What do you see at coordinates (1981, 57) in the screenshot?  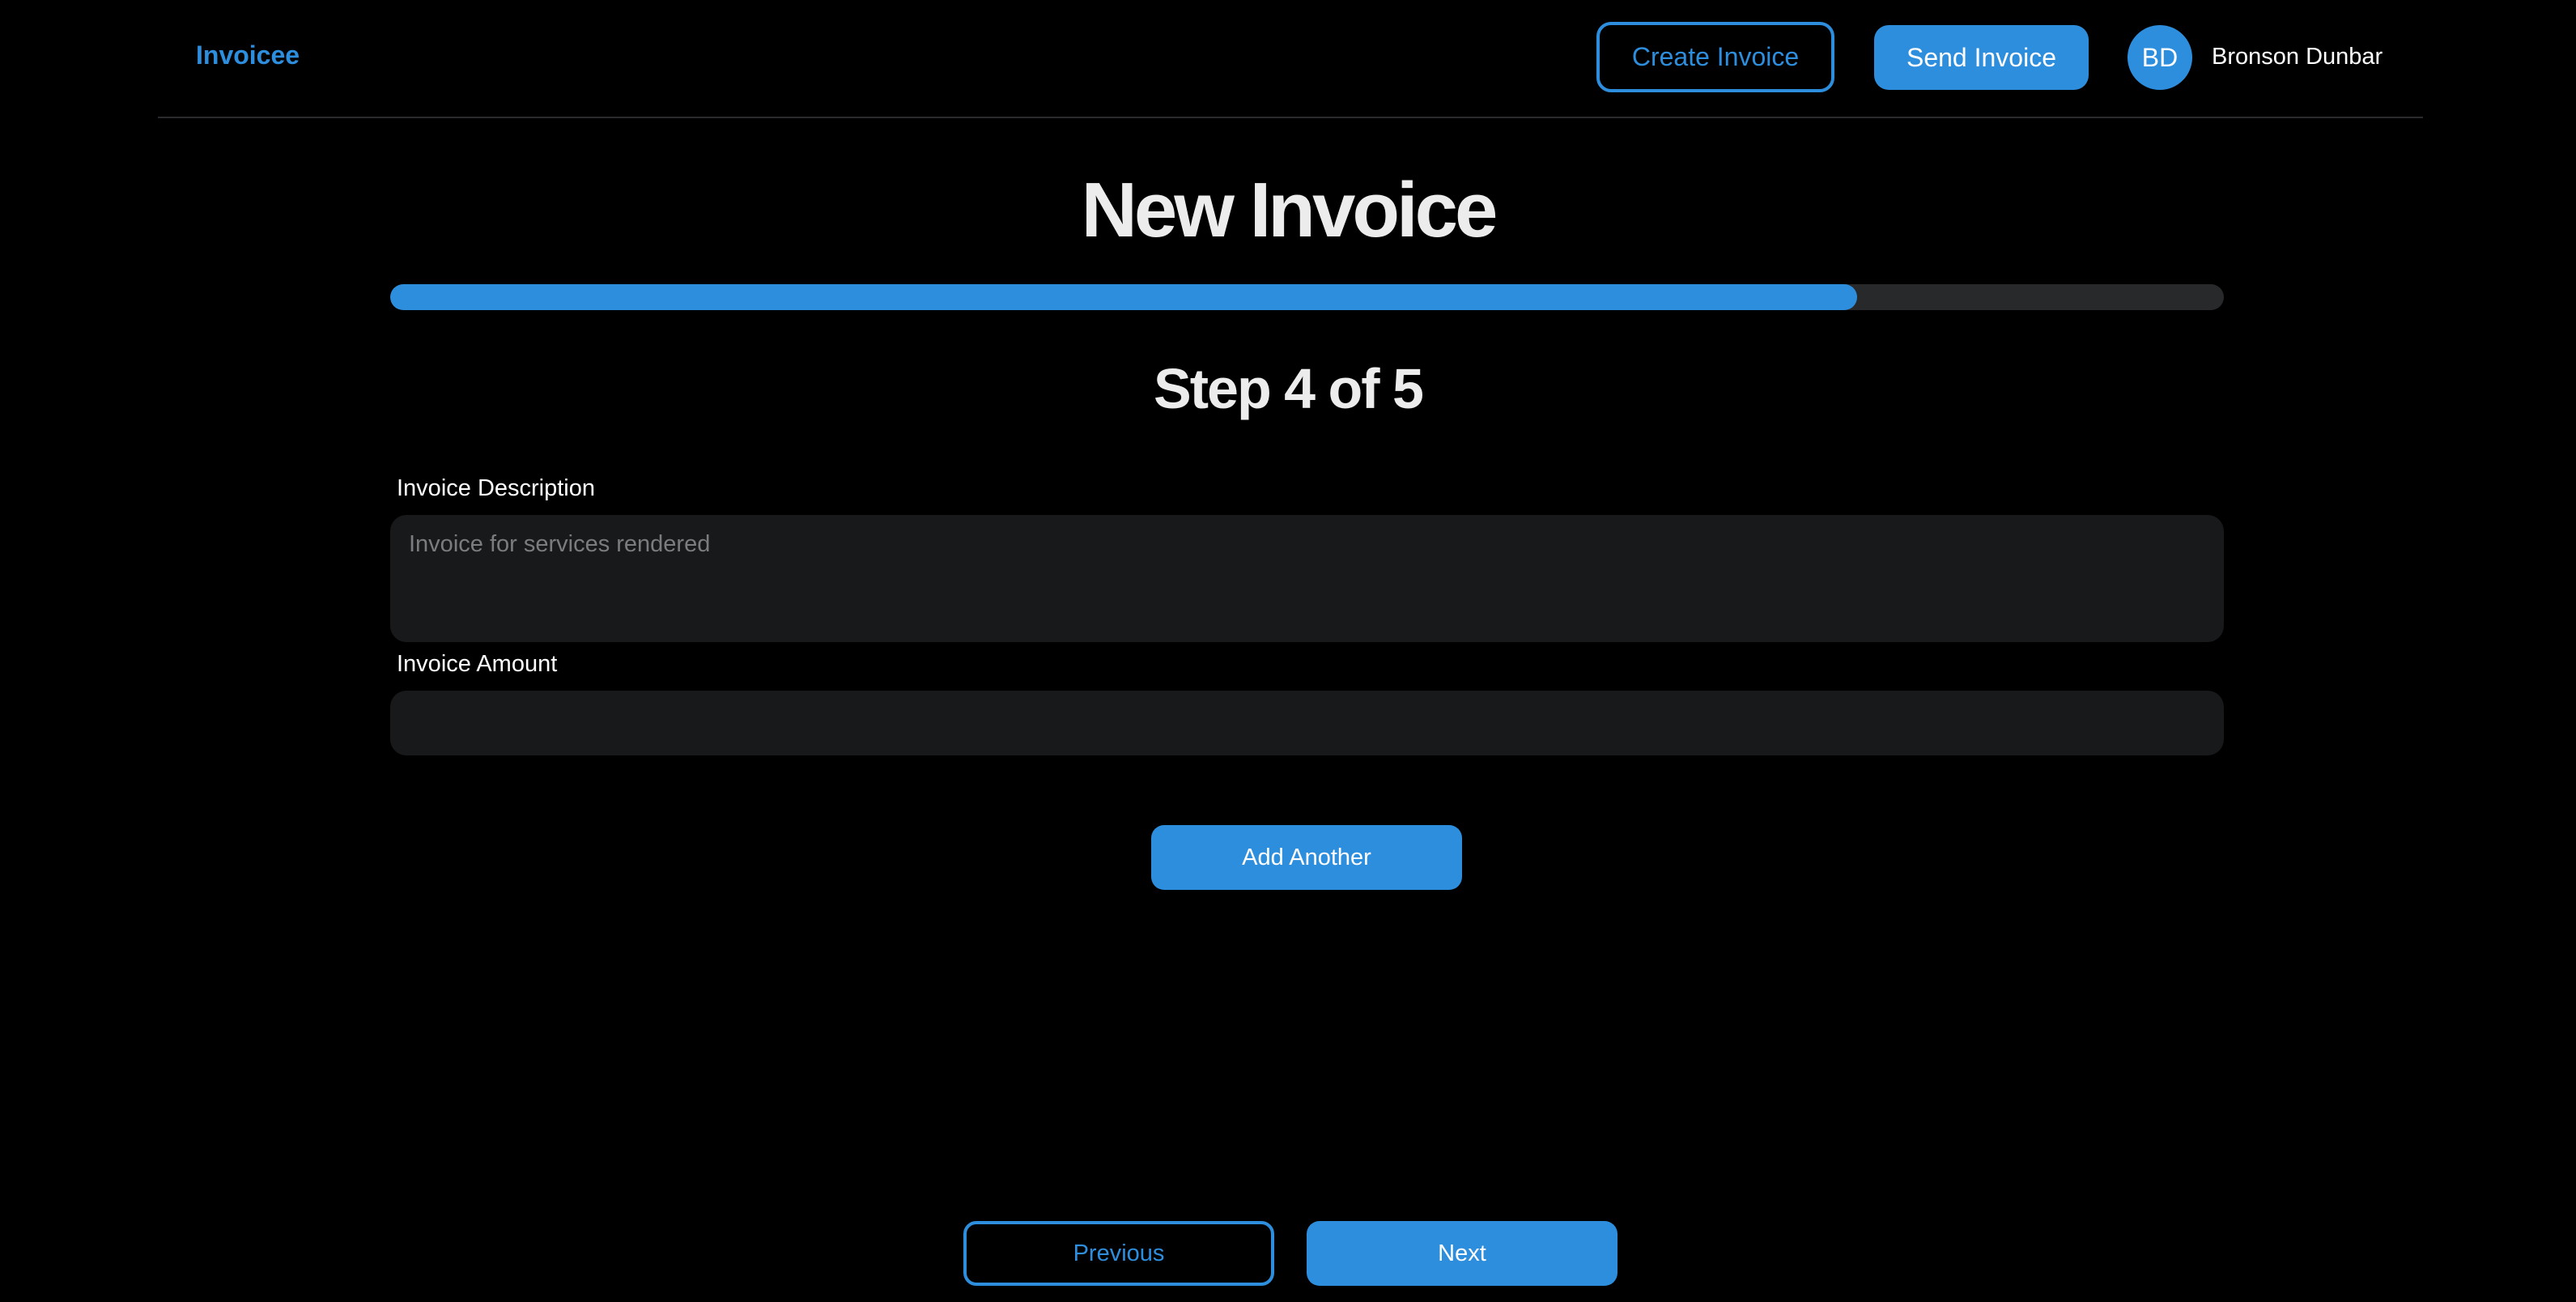 I see `send-invoice-button: Send Invoice` at bounding box center [1981, 57].